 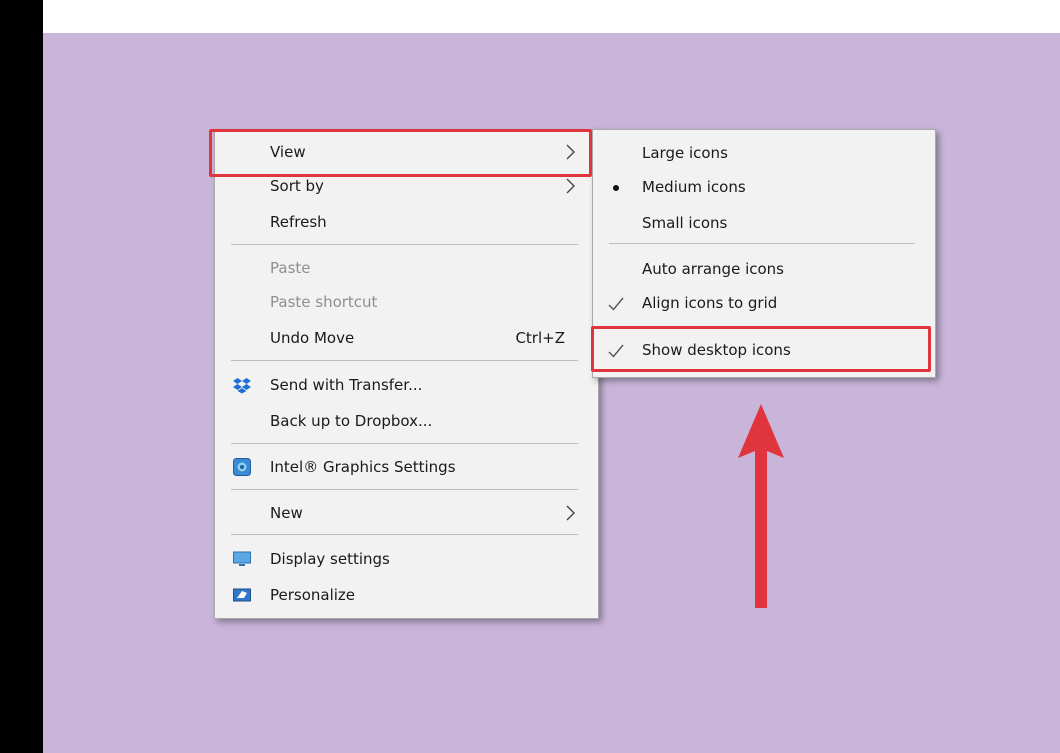 What do you see at coordinates (406, 302) in the screenshot?
I see `menu-item-paste-shortcut: Paste shortcut` at bounding box center [406, 302].